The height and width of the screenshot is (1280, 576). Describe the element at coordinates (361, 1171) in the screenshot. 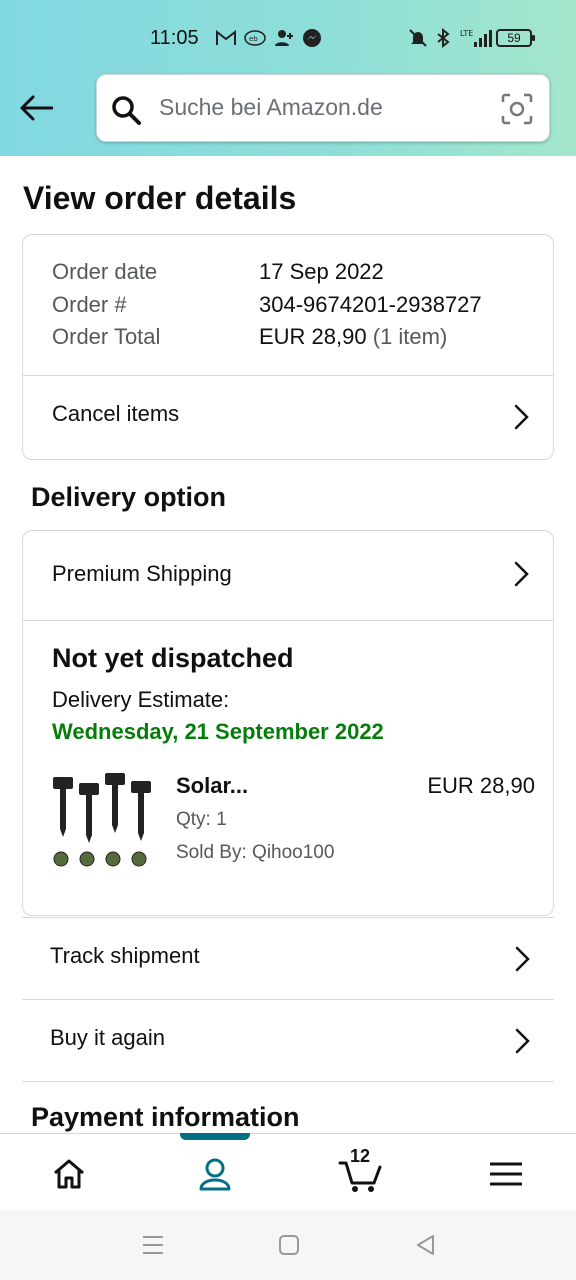

I see `nav-cart-button: 12` at that location.